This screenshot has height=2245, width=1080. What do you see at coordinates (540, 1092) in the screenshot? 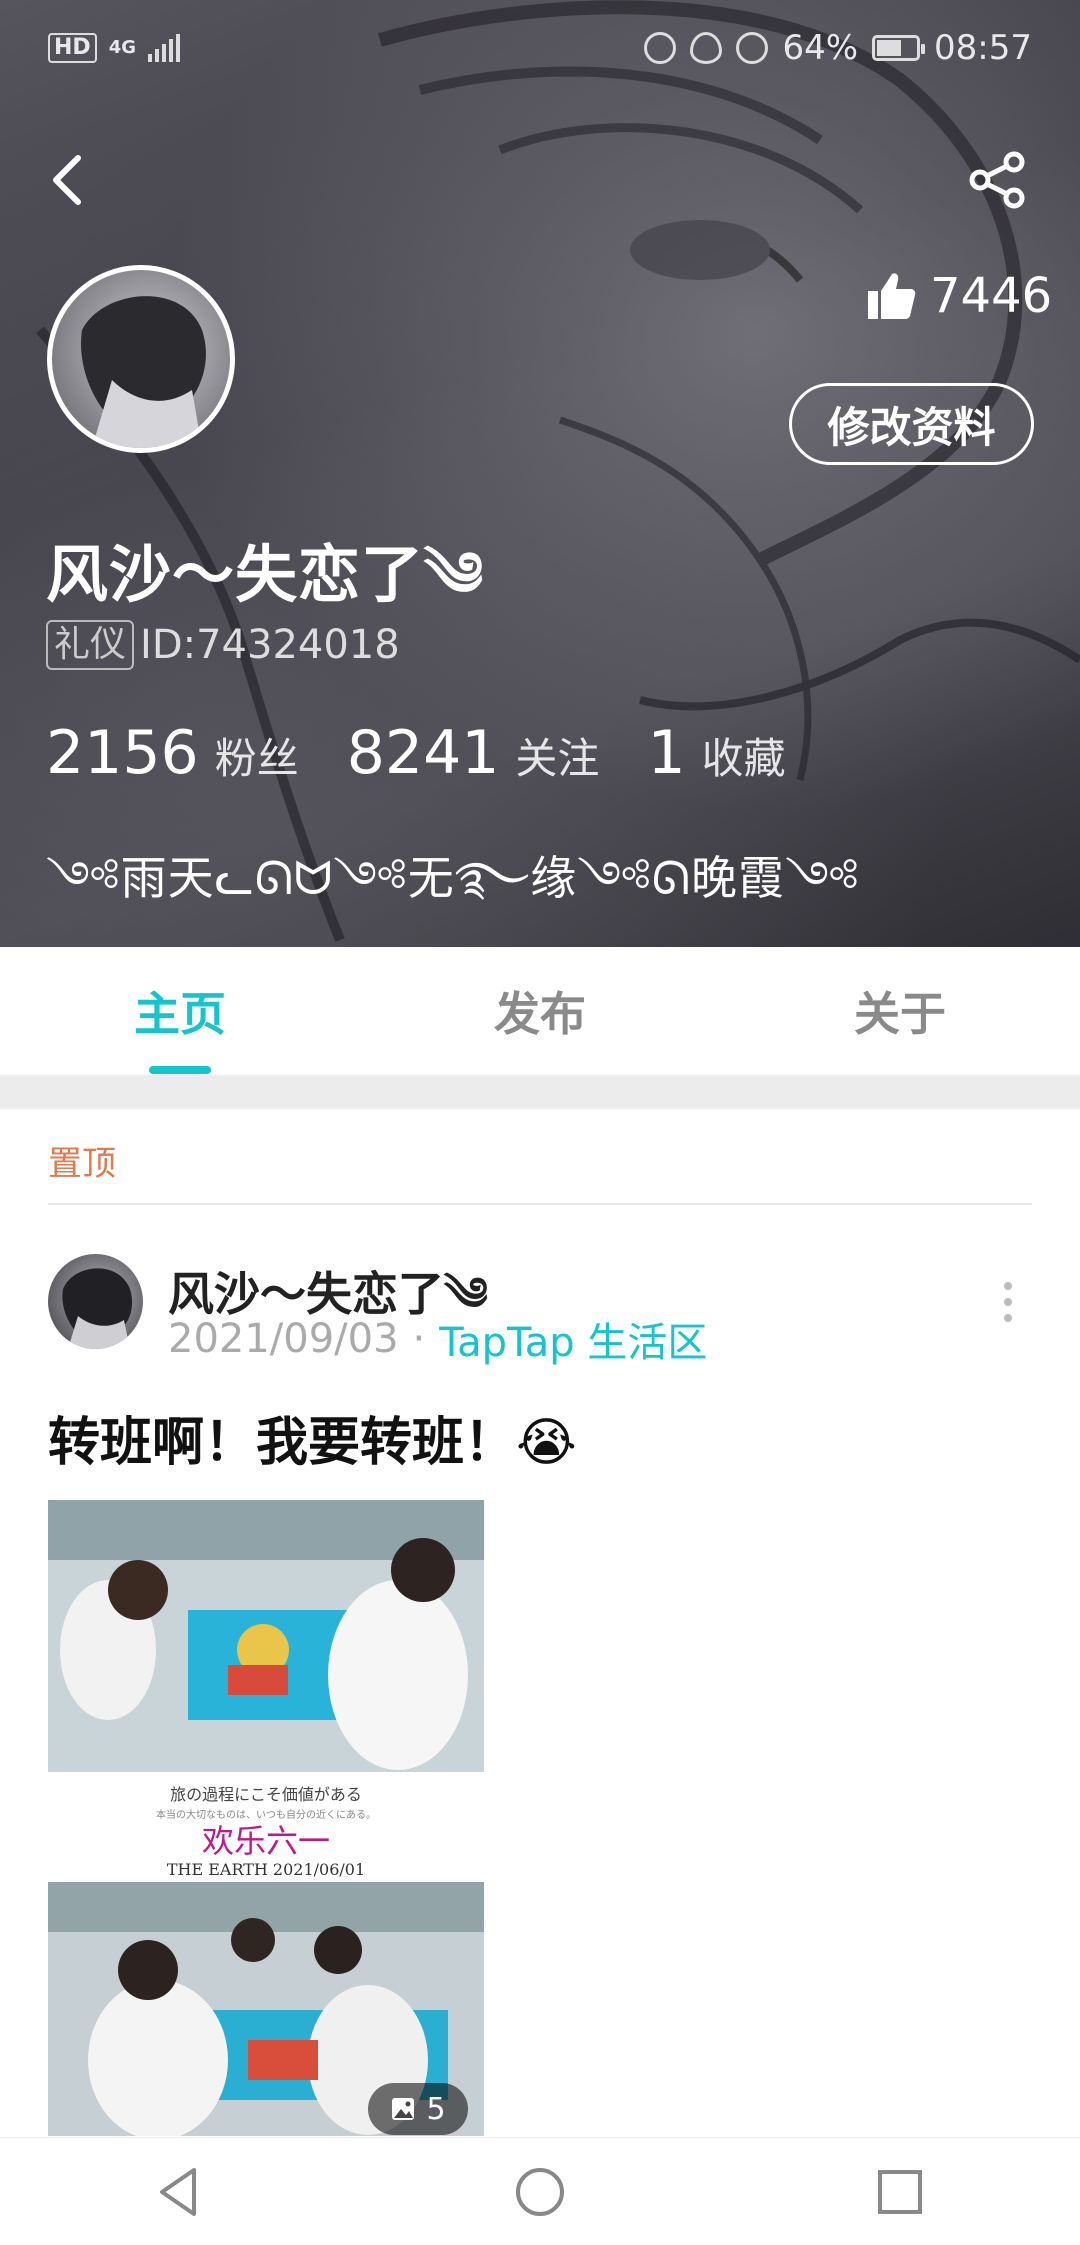
I see `section-divider` at bounding box center [540, 1092].